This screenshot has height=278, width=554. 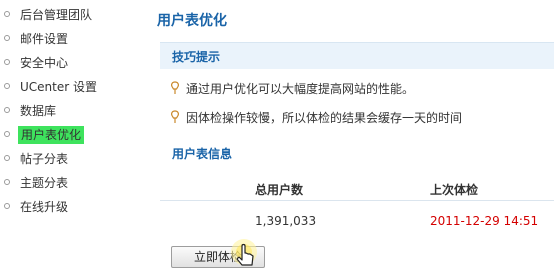 What do you see at coordinates (196, 57) in the screenshot?
I see `tips-heading: 技巧提示` at bounding box center [196, 57].